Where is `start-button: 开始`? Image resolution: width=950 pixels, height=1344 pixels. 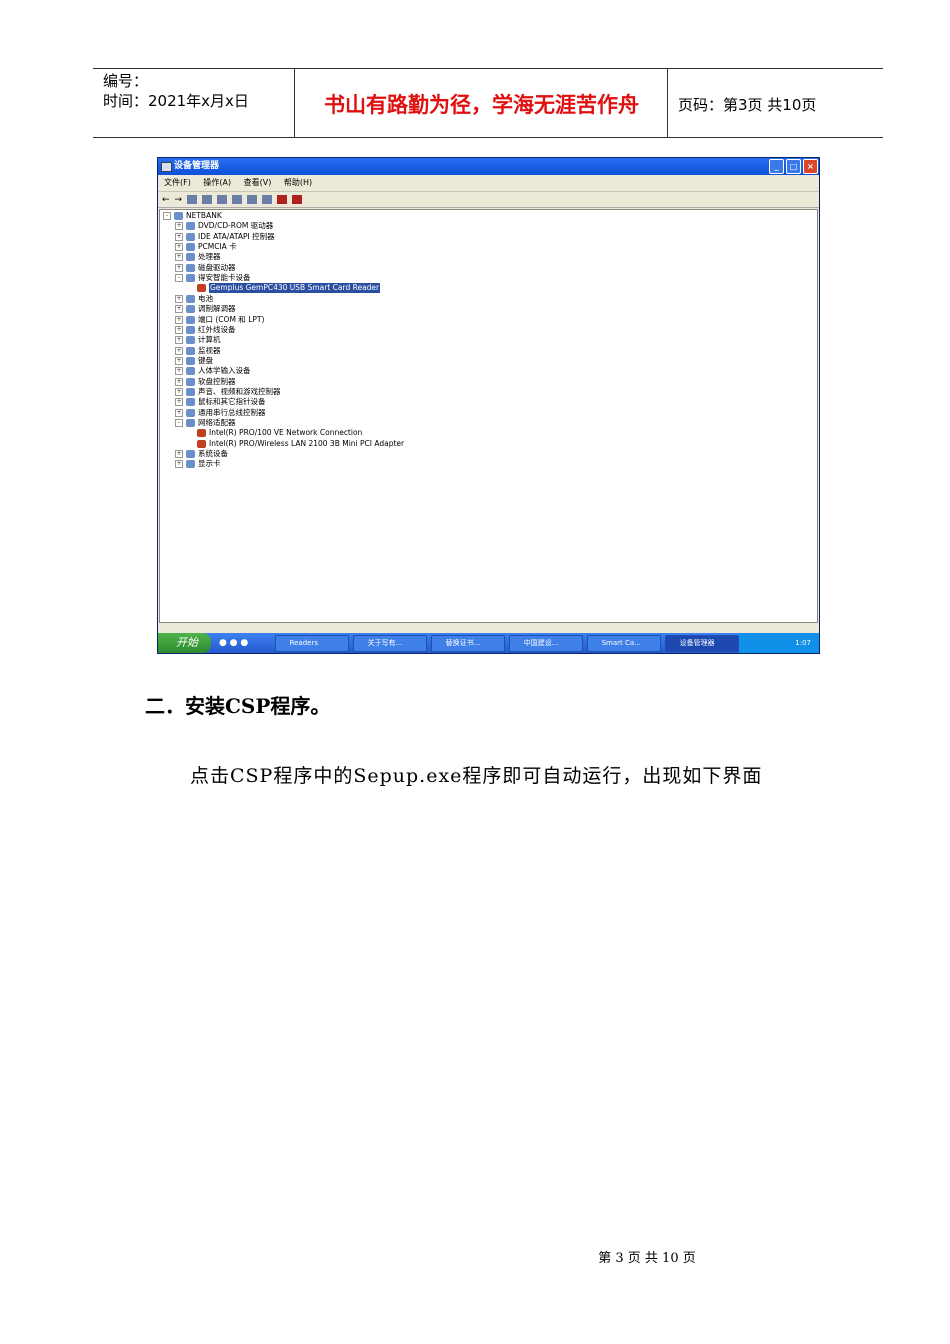 start-button: 开始 is located at coordinates (184, 643).